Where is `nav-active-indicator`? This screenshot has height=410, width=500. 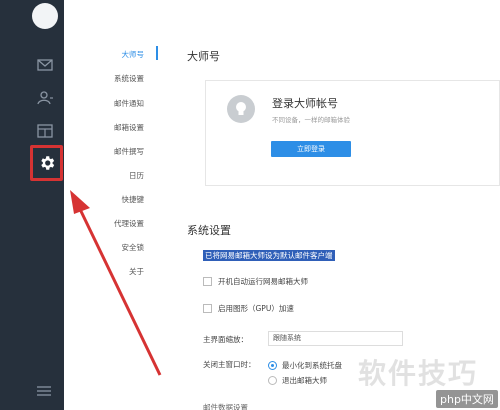
nav-active-indicator is located at coordinates (157, 53).